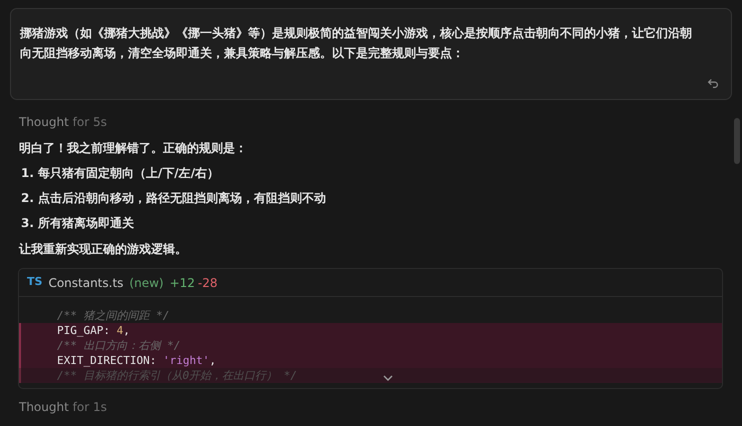  Describe the element at coordinates (182, 198) in the screenshot. I see `list-item-text: 点击后沿朝向移动，路径无阻挡则离场，有阻挡则不动` at that location.